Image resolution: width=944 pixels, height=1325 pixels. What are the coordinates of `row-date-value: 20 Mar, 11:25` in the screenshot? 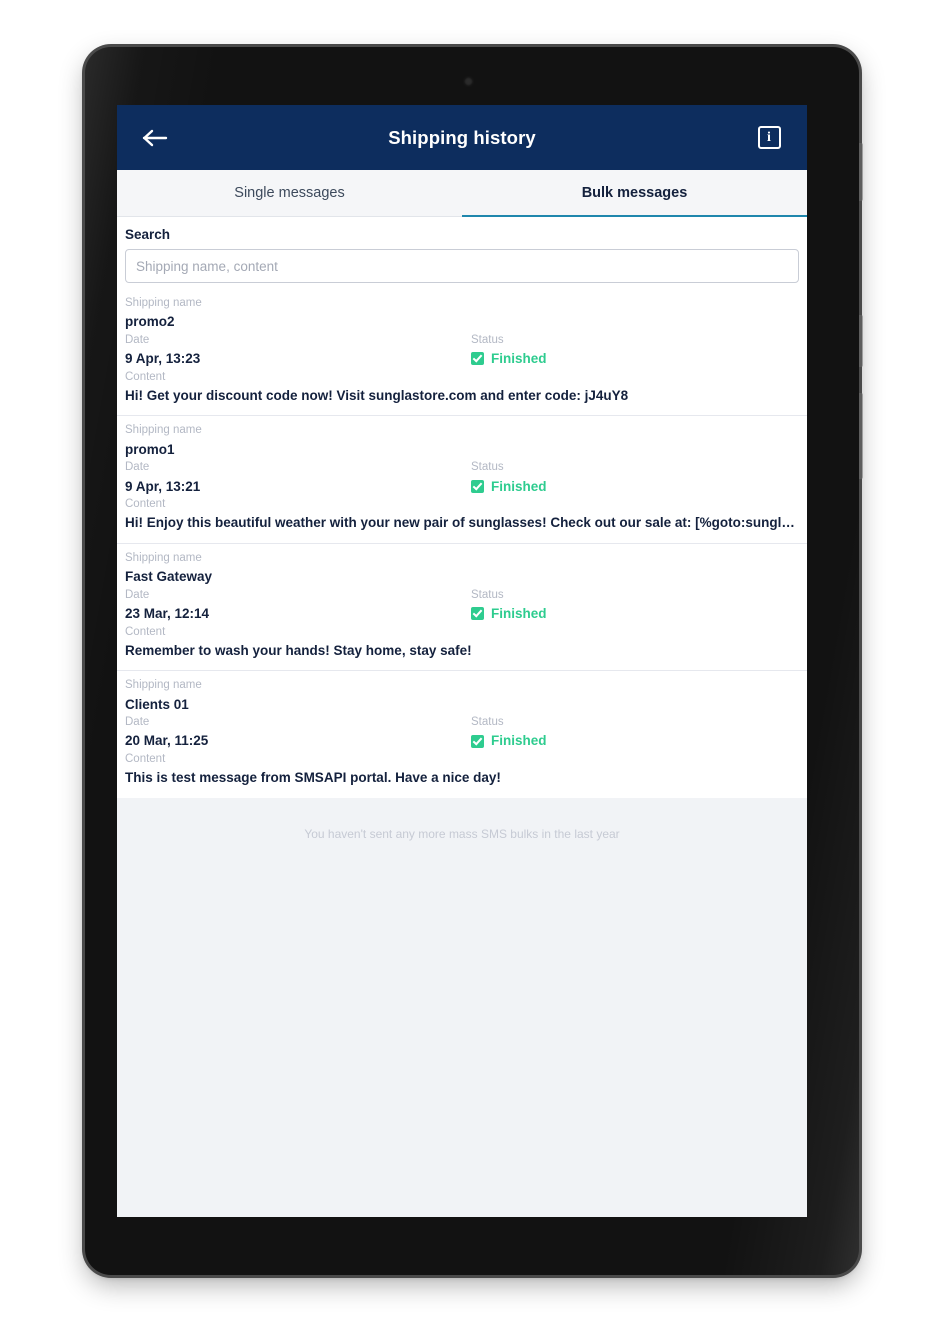 It's located at (167, 741).